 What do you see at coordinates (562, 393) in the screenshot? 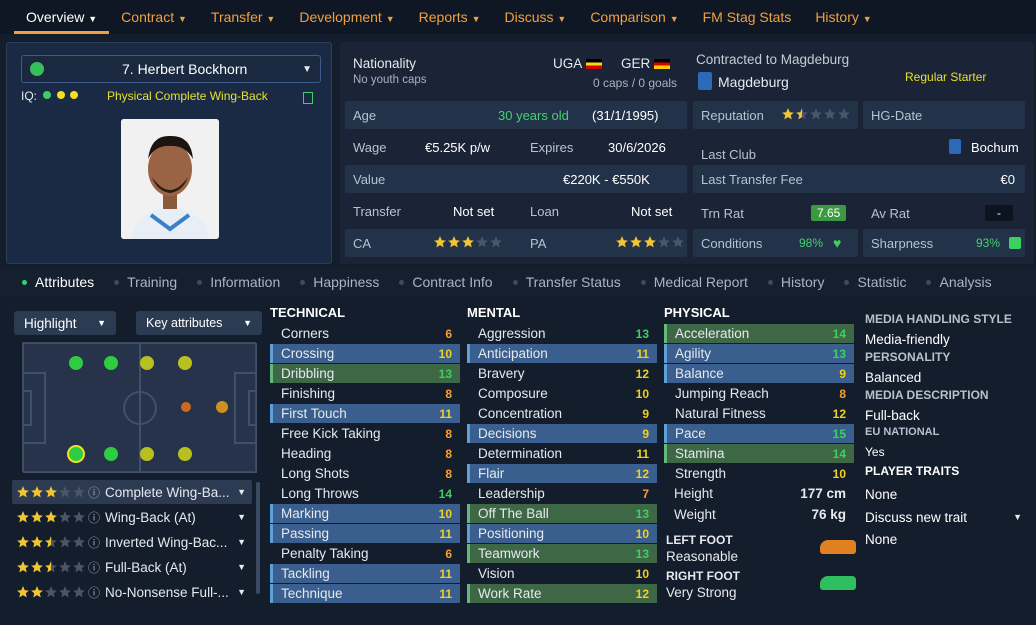
I see `attribute-row: Composure 10` at bounding box center [562, 393].